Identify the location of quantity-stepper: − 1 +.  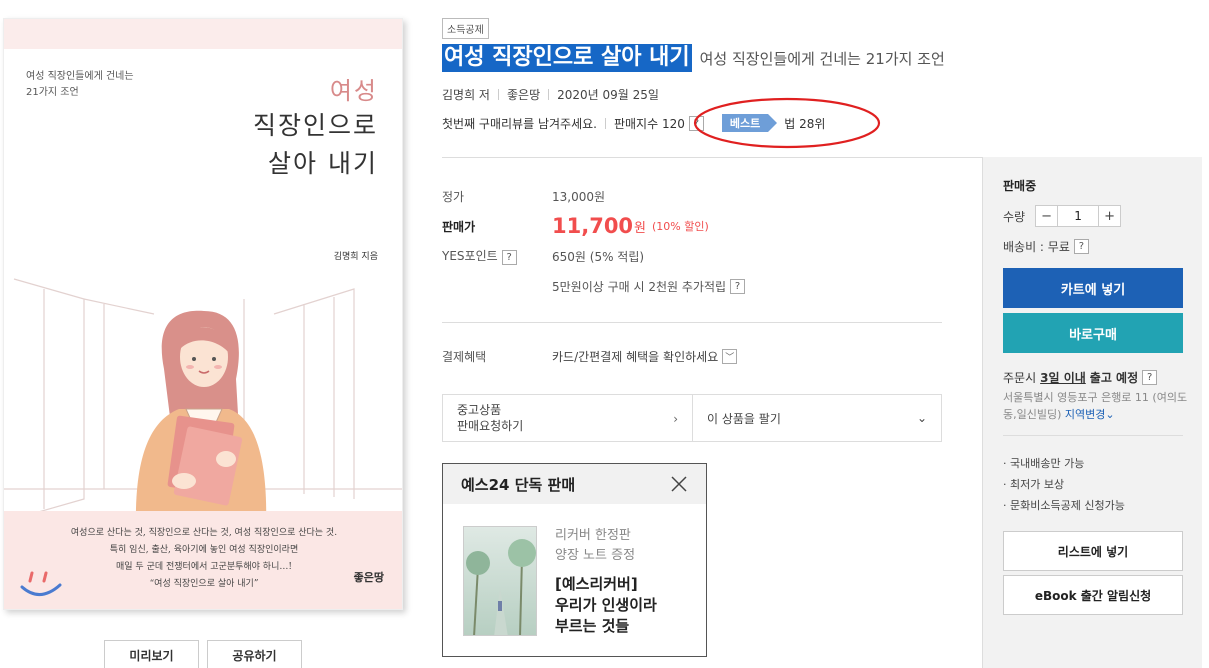
(1078, 216).